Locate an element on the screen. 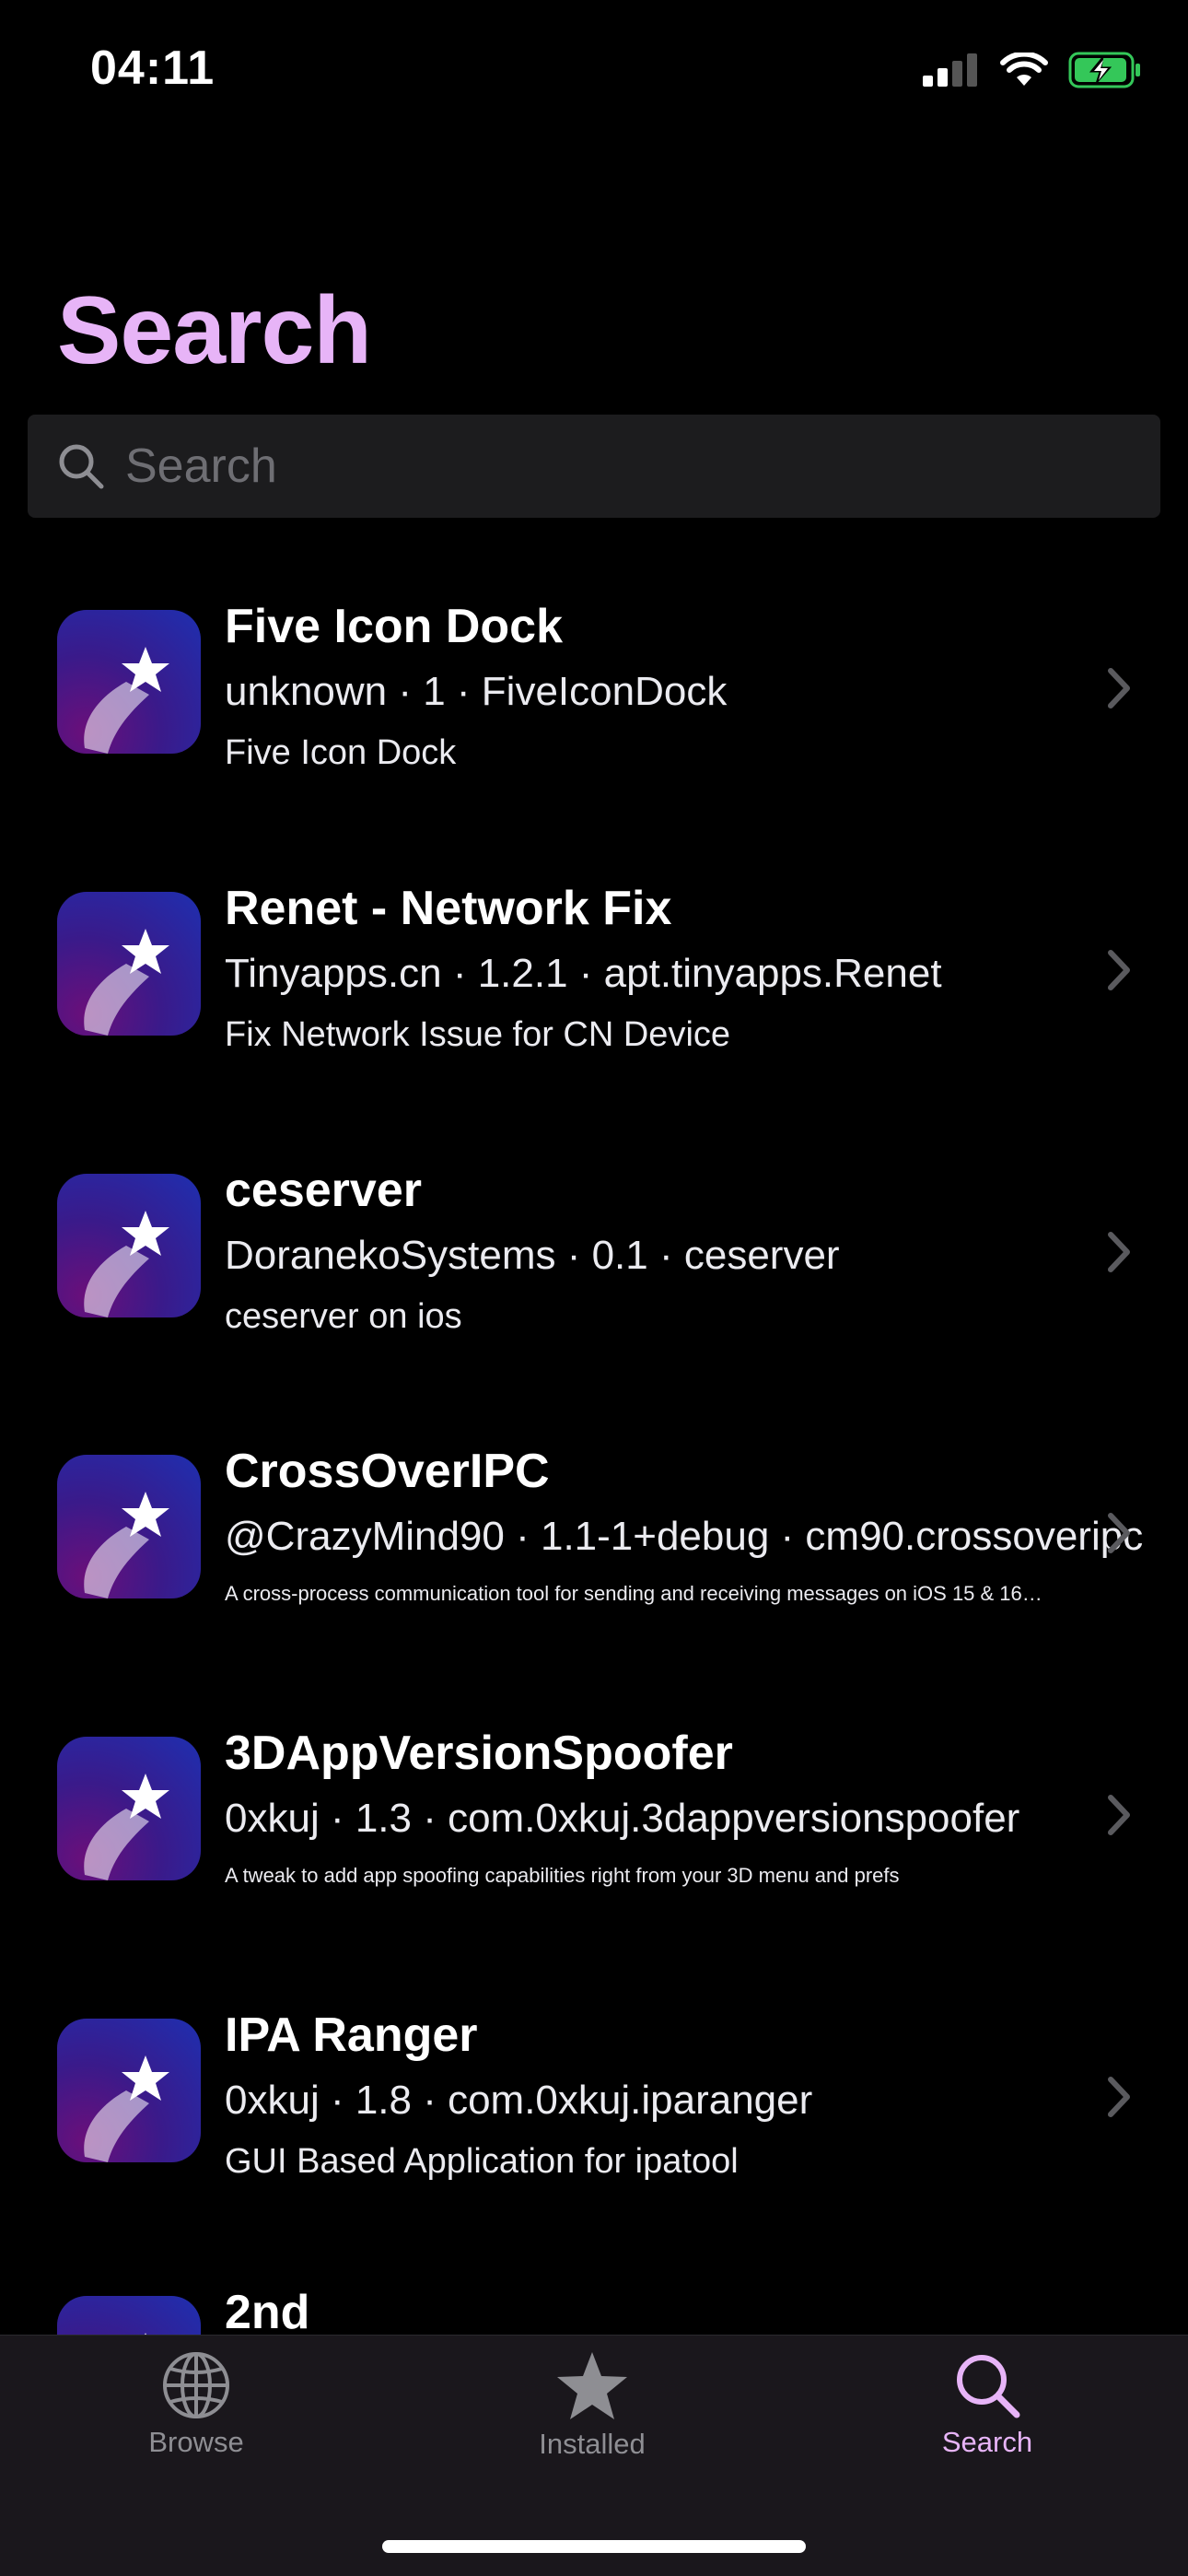 This screenshot has width=1188, height=2576. result-meta: unknown · 1 · FiveIconDock is located at coordinates (476, 691).